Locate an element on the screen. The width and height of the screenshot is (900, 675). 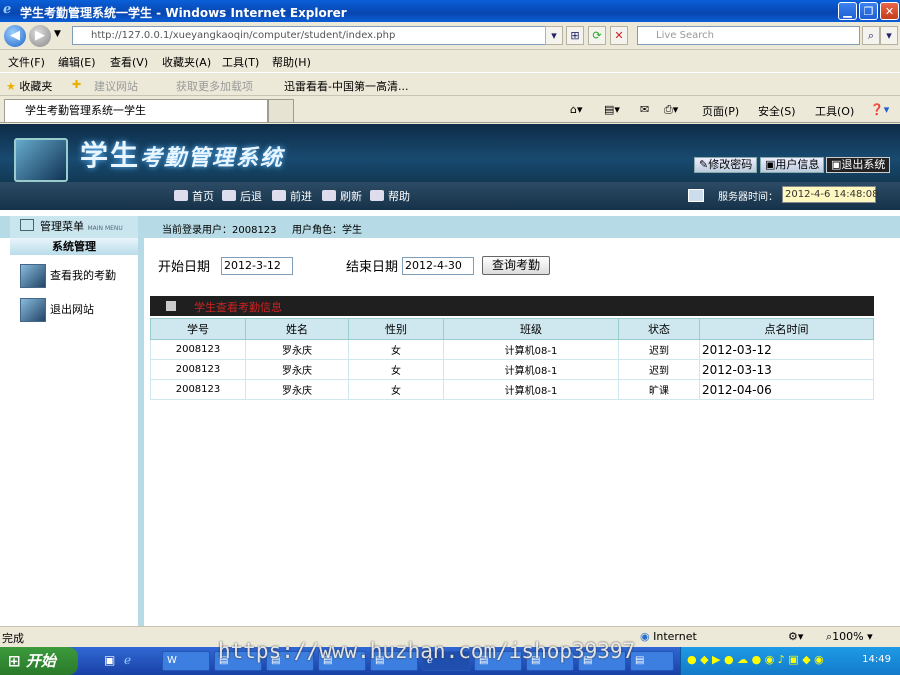
start-label: 开始 is located at coordinates (40, 661).